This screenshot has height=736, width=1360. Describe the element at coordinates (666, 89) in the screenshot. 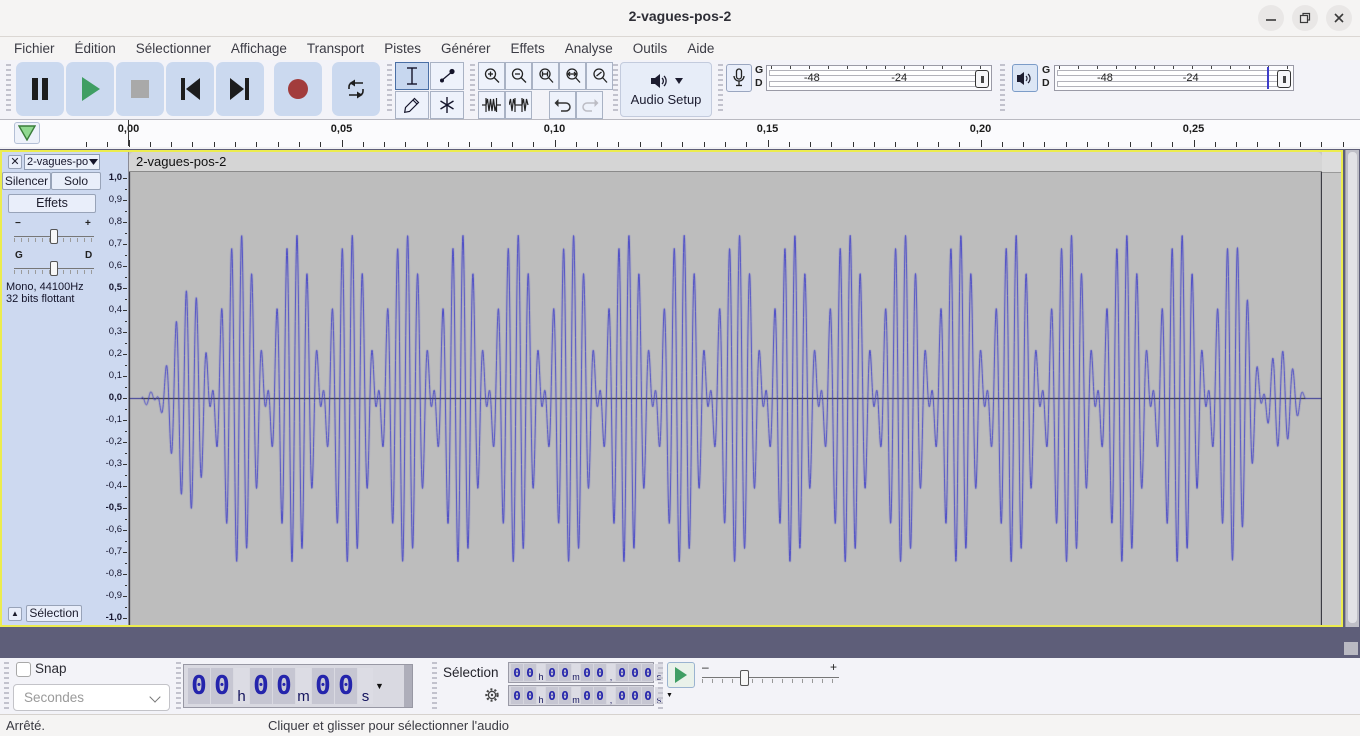

I see `audio-setup-button: Audio Setup` at that location.